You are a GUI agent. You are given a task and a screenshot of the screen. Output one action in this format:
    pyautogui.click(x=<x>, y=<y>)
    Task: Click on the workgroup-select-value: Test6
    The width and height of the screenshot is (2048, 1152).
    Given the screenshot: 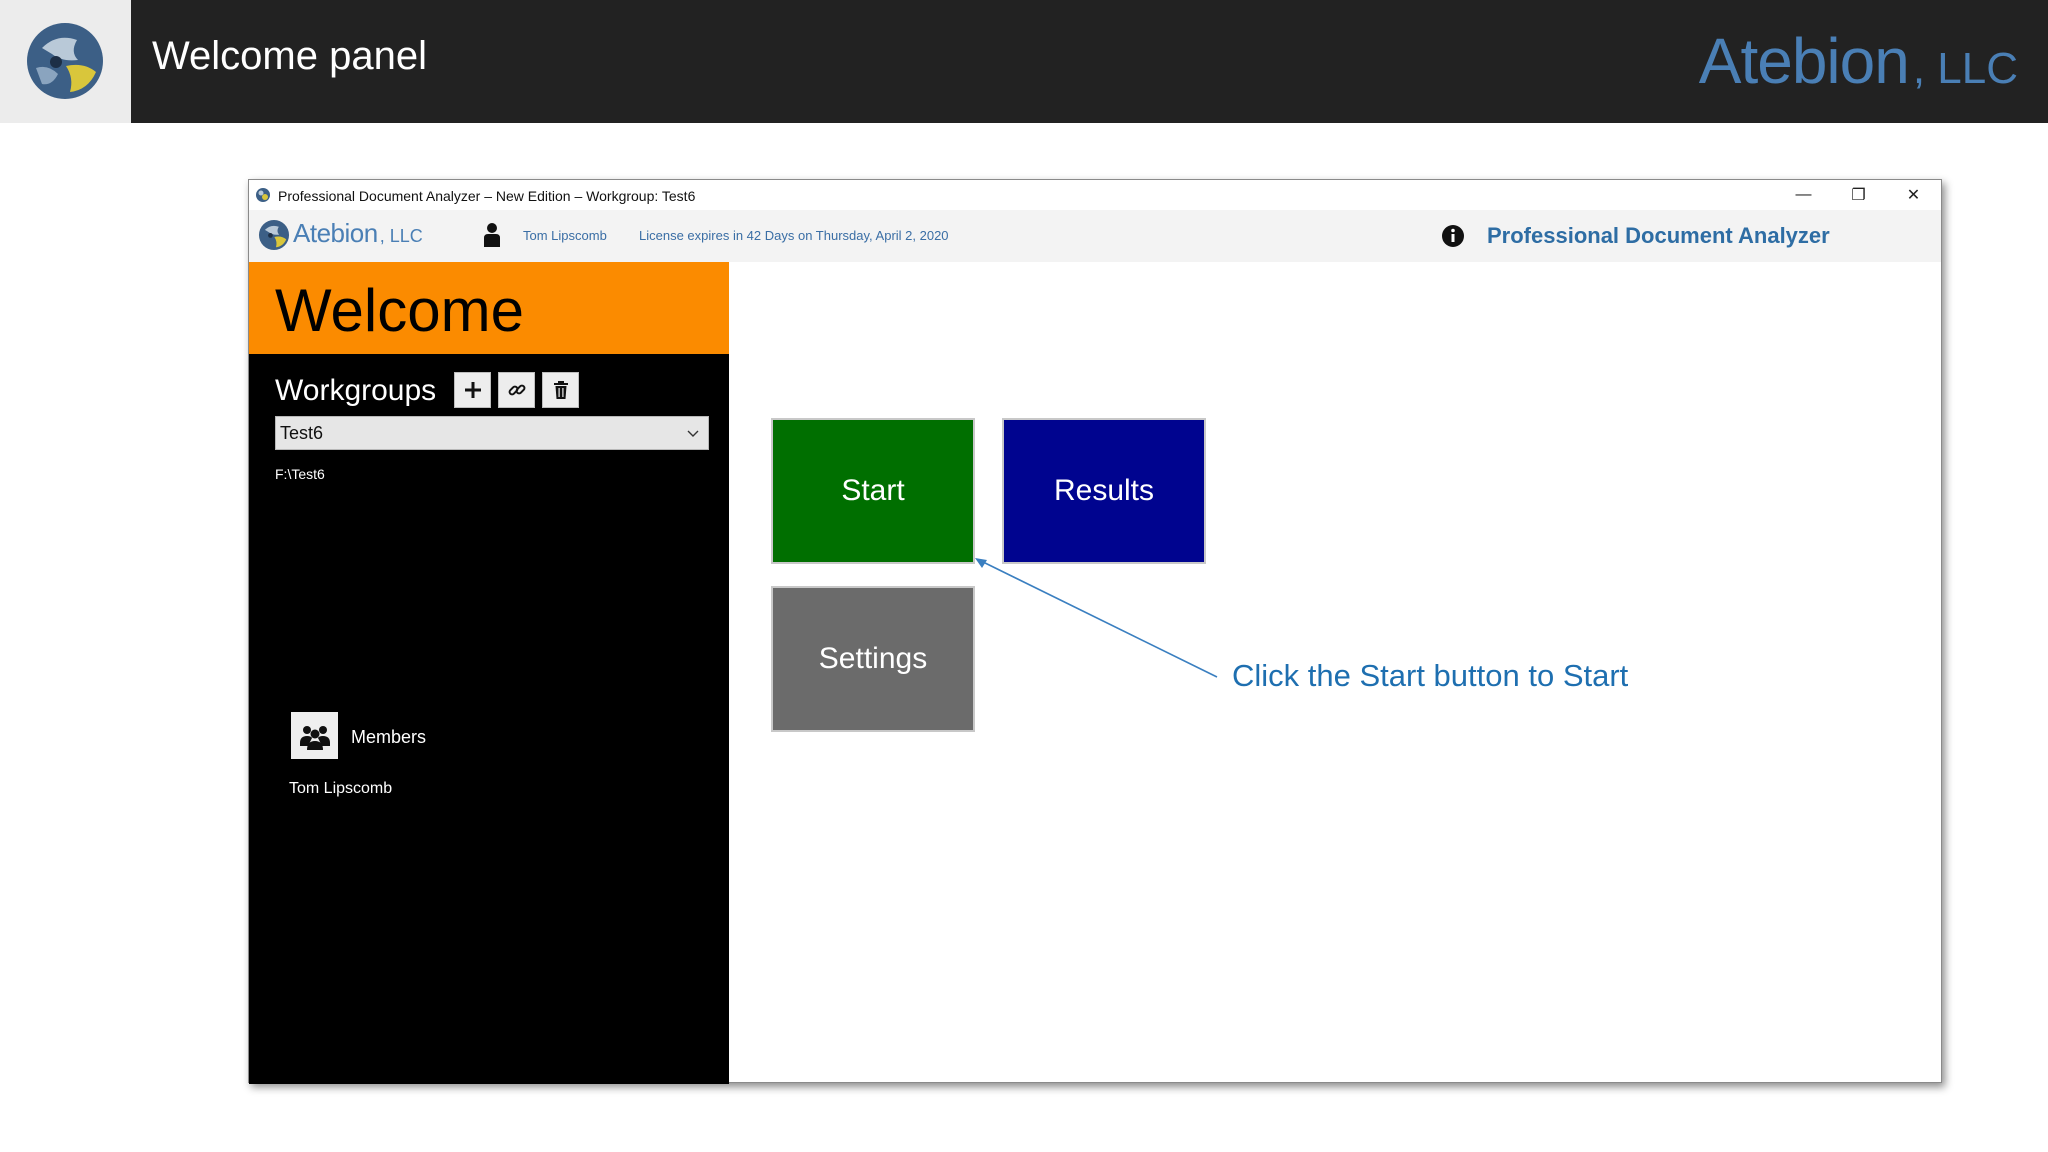 What is the action you would take?
    pyautogui.click(x=302, y=433)
    